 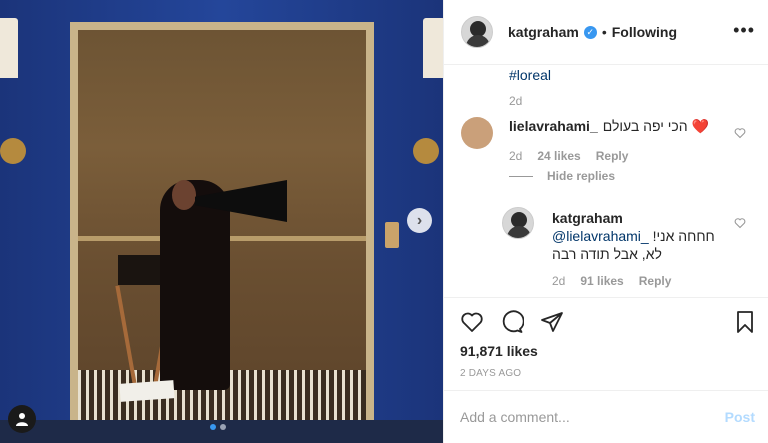 What do you see at coordinates (644, 32) in the screenshot?
I see `following-button: Following` at bounding box center [644, 32].